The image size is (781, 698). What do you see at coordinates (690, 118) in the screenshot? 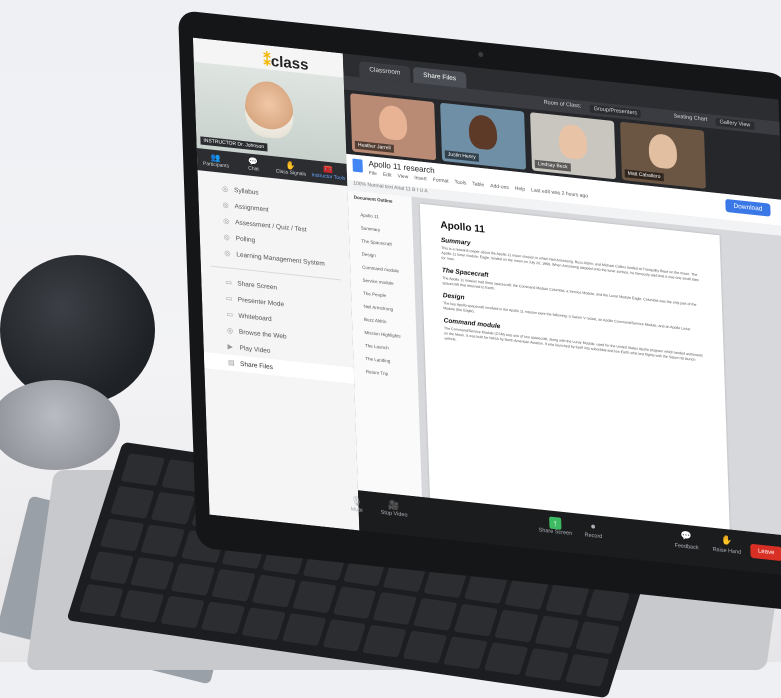
I see `seating-chart-label: Seating Chart` at bounding box center [690, 118].